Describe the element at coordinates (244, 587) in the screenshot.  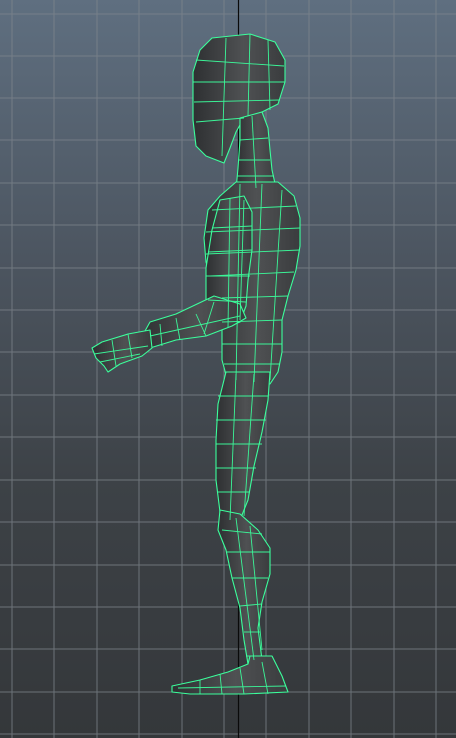
I see `calf-mesh` at that location.